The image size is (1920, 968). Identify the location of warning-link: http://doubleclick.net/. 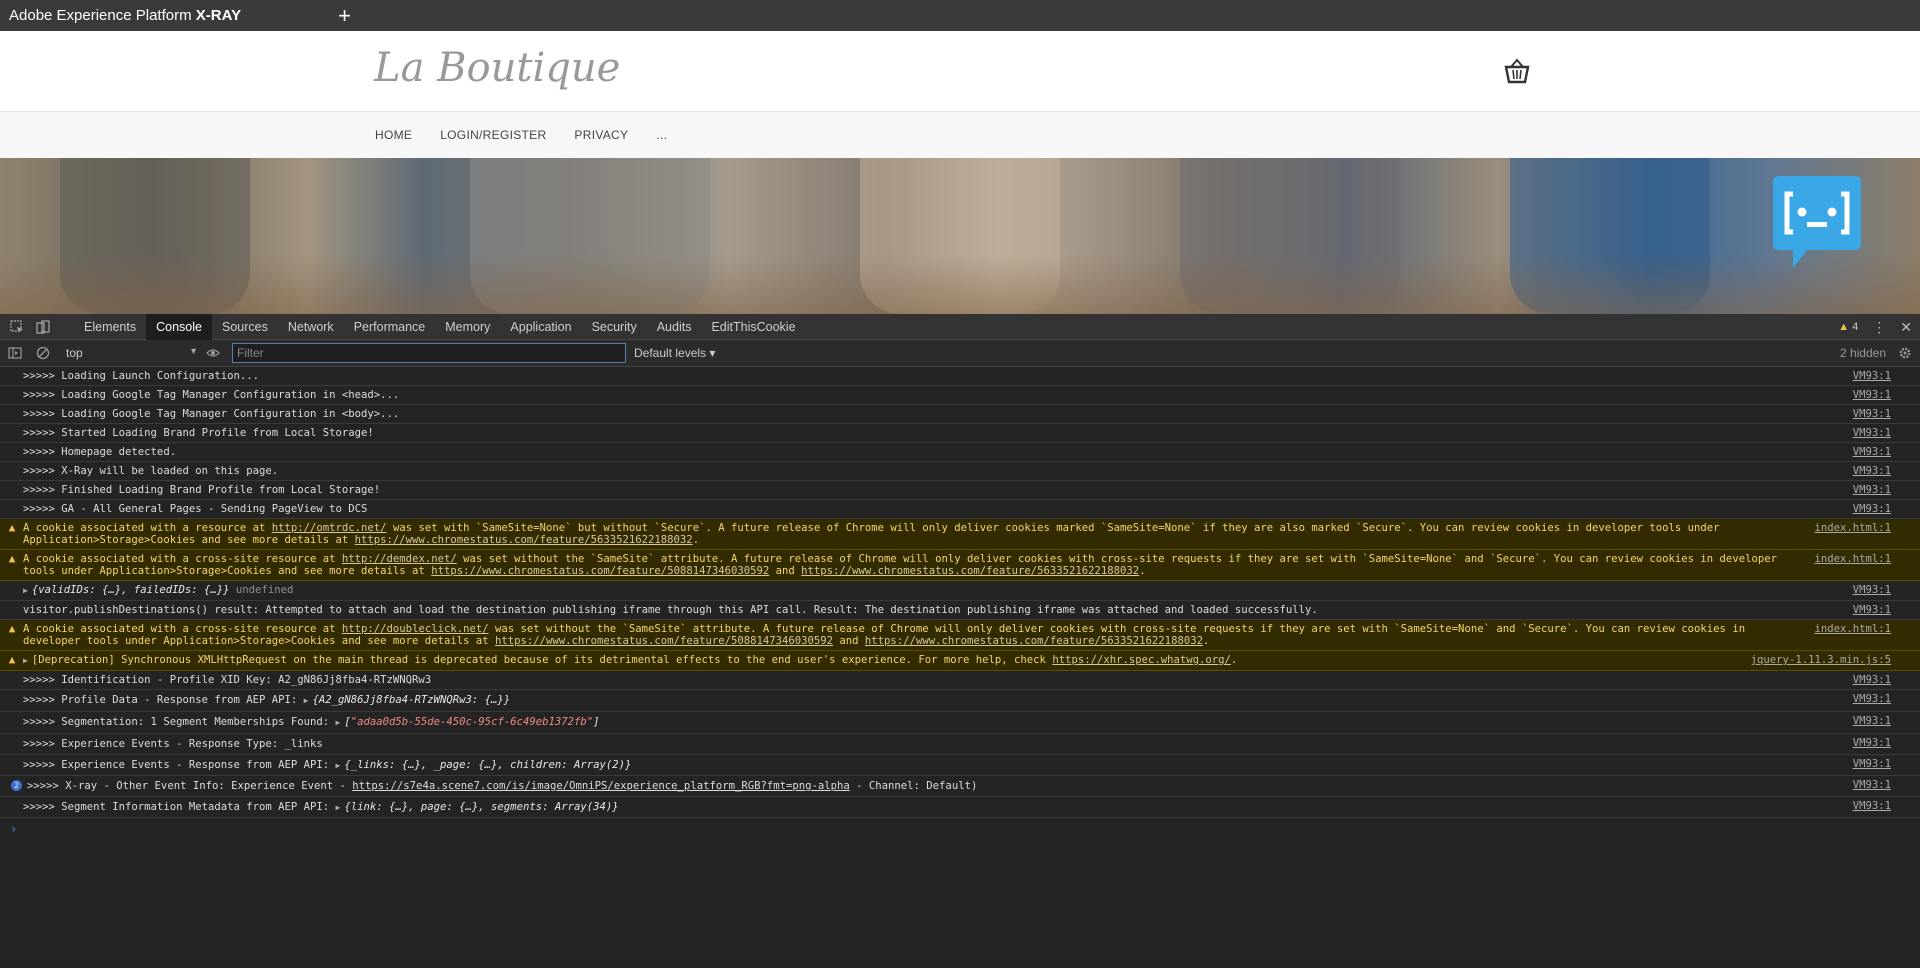
(415, 629).